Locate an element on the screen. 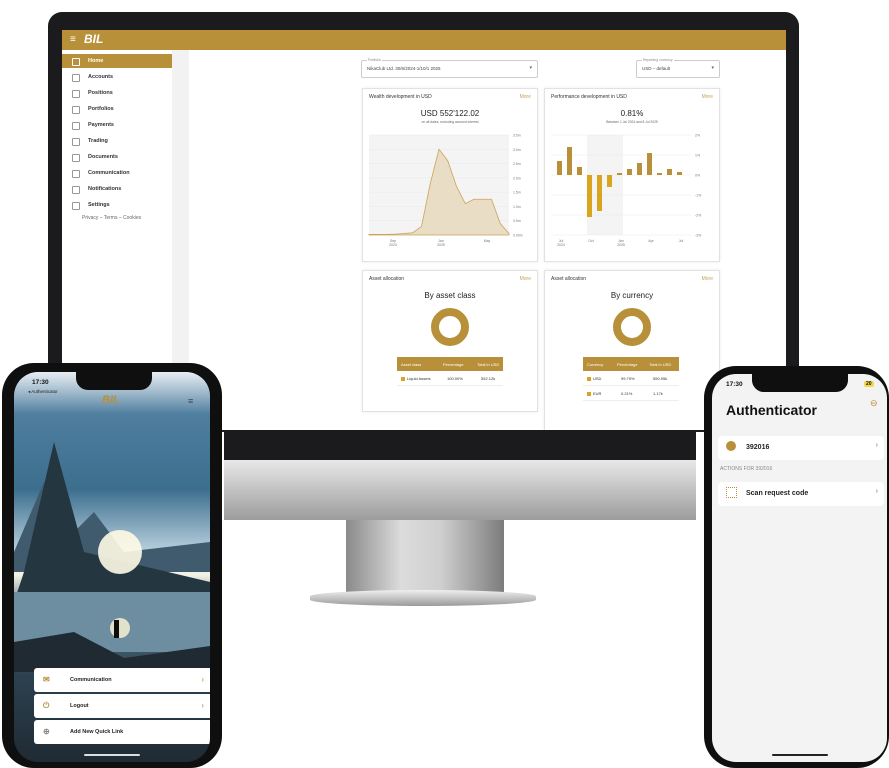  sidebar-item-portfolios: Portfolios is located at coordinates (117, 109).